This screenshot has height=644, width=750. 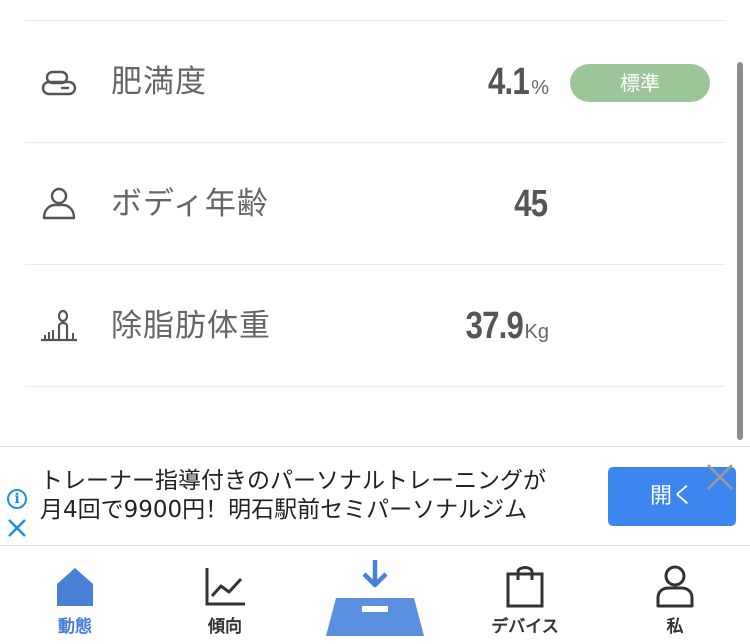 What do you see at coordinates (675, 586) in the screenshot?
I see `profile-icon` at bounding box center [675, 586].